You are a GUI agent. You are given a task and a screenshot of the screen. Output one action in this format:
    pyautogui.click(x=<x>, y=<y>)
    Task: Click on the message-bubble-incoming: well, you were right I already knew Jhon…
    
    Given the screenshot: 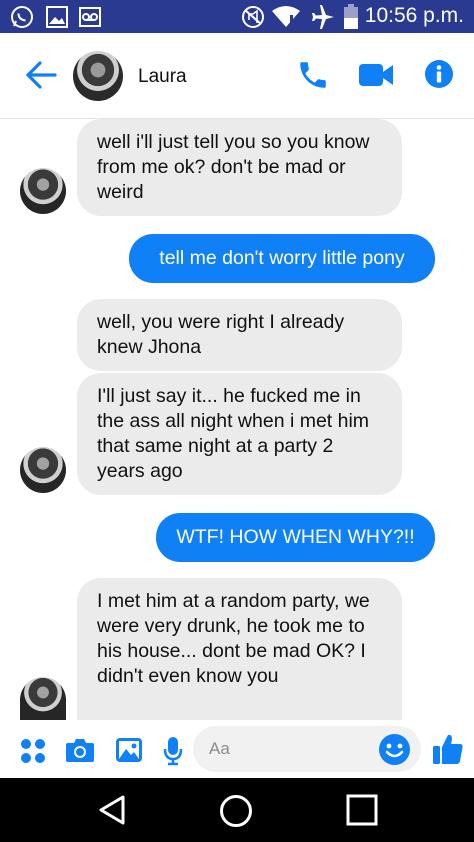 What is the action you would take?
    pyautogui.click(x=239, y=335)
    